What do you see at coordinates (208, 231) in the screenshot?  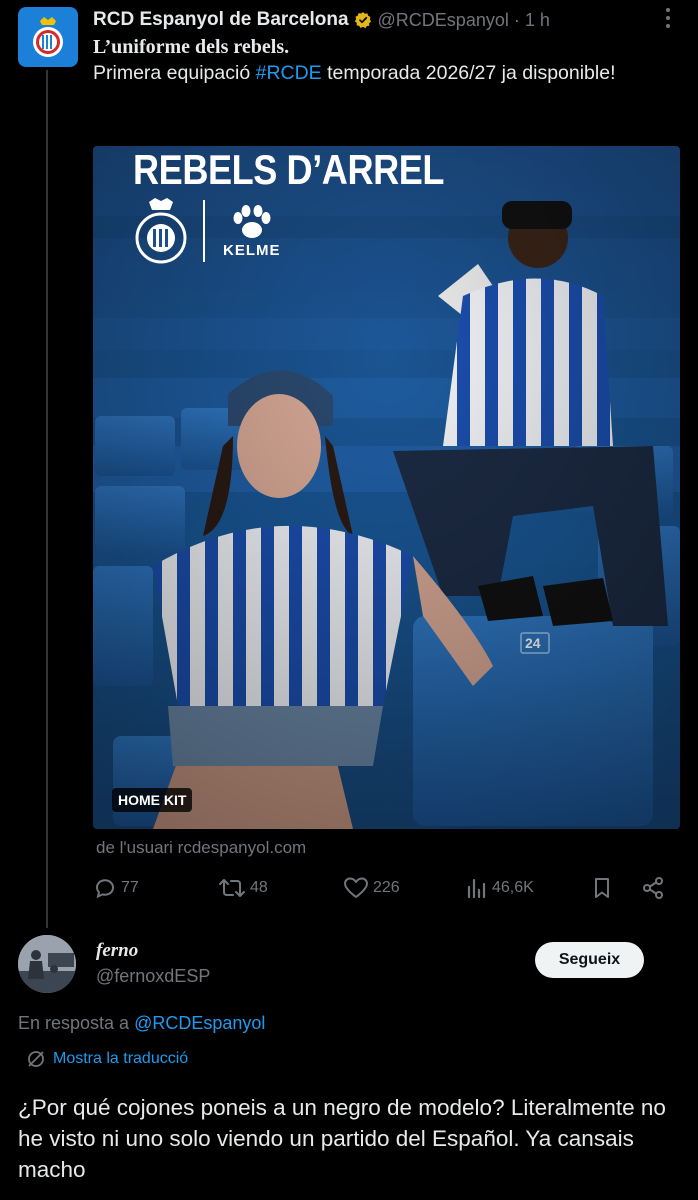 I see `media-brand-logos: KELME` at bounding box center [208, 231].